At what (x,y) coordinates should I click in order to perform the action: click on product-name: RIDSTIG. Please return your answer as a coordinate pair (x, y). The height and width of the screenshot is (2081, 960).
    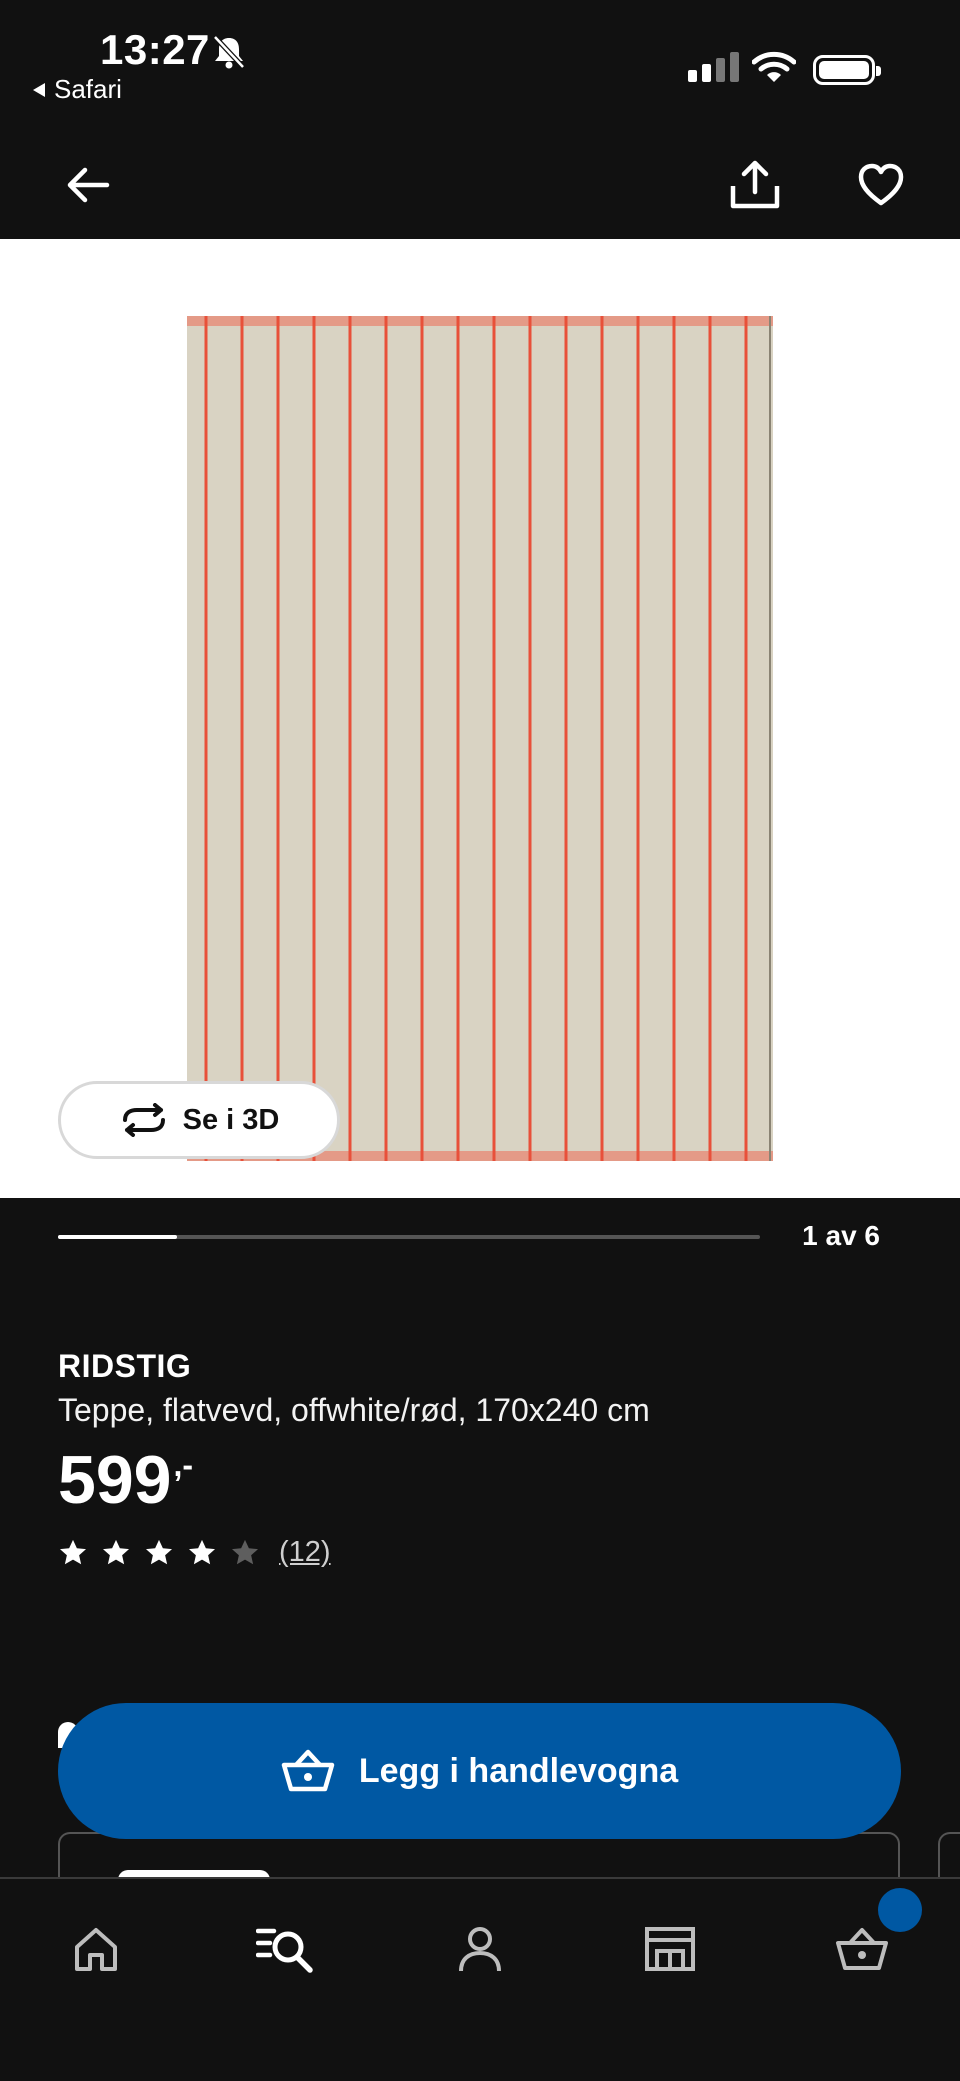
    Looking at the image, I should click on (125, 1366).